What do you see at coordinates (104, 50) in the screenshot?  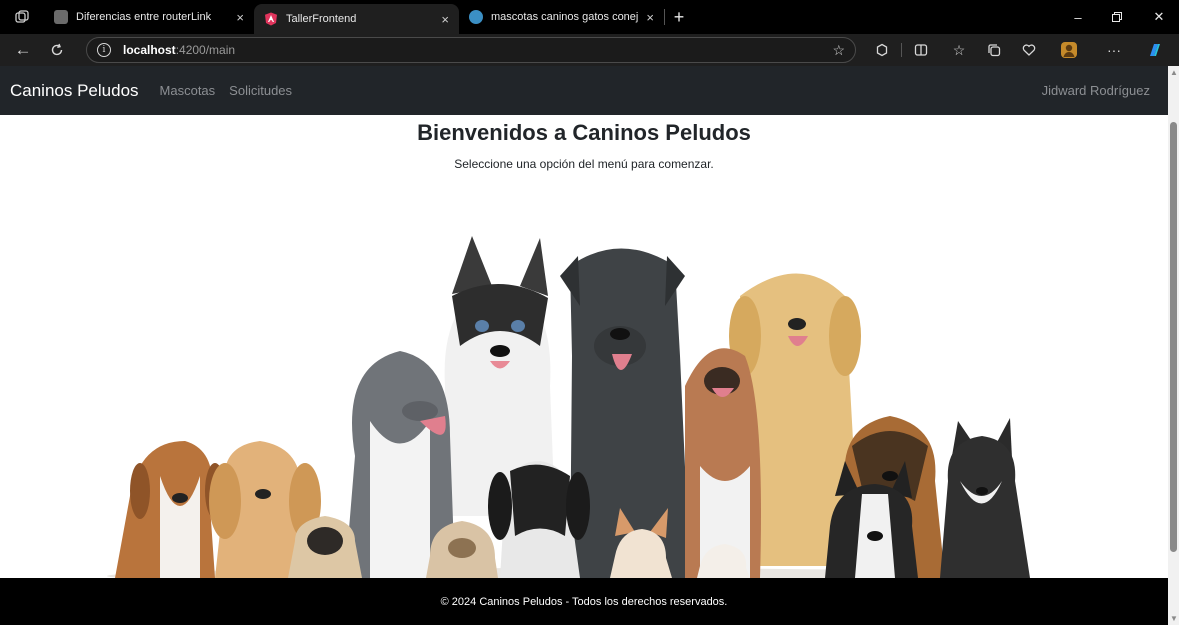 I see `info-icon: i` at bounding box center [104, 50].